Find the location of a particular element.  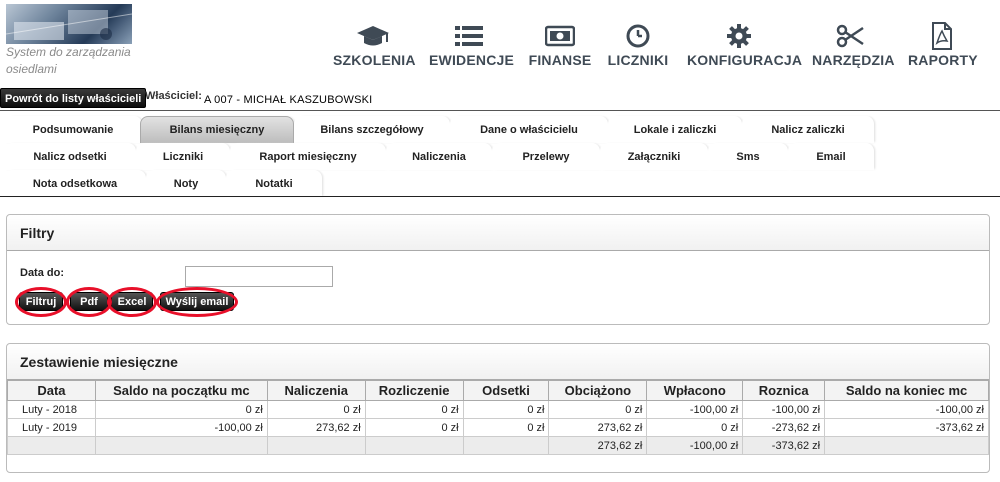

nav-narzedzia: NARZĘDZIA is located at coordinates (853, 45).